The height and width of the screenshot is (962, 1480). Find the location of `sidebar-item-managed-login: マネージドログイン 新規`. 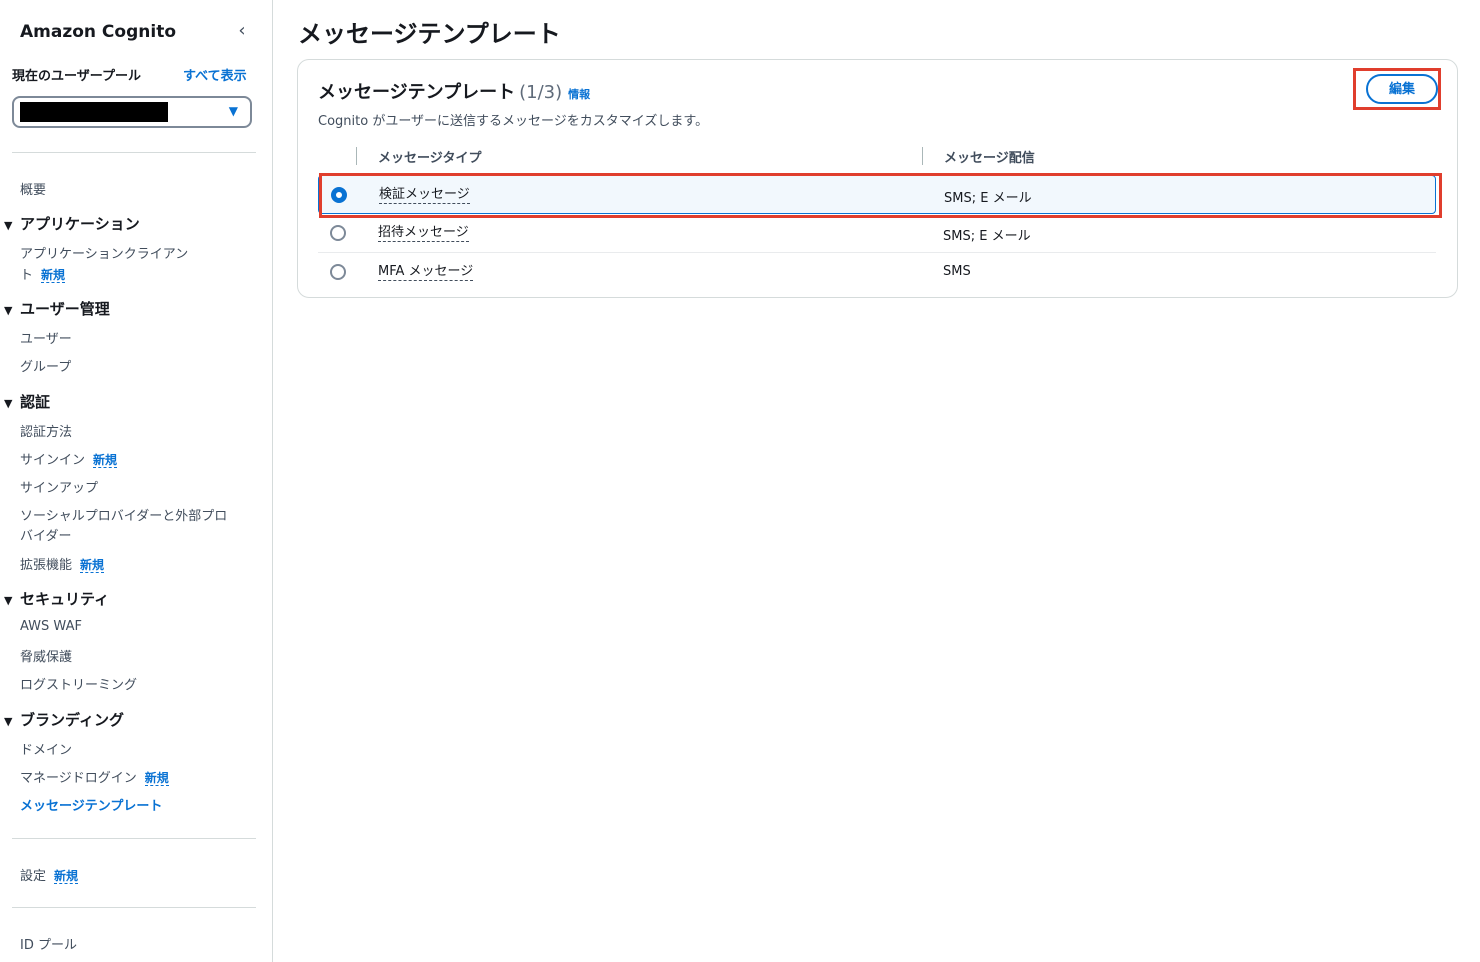

sidebar-item-managed-login: マネージドログイン 新規 is located at coordinates (94, 776).